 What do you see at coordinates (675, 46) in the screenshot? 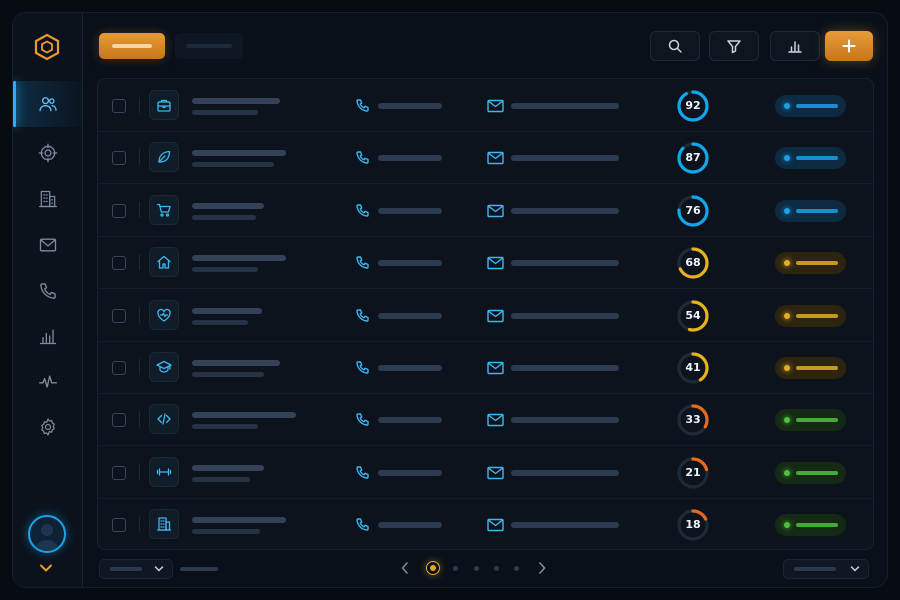
I see `search-button` at bounding box center [675, 46].